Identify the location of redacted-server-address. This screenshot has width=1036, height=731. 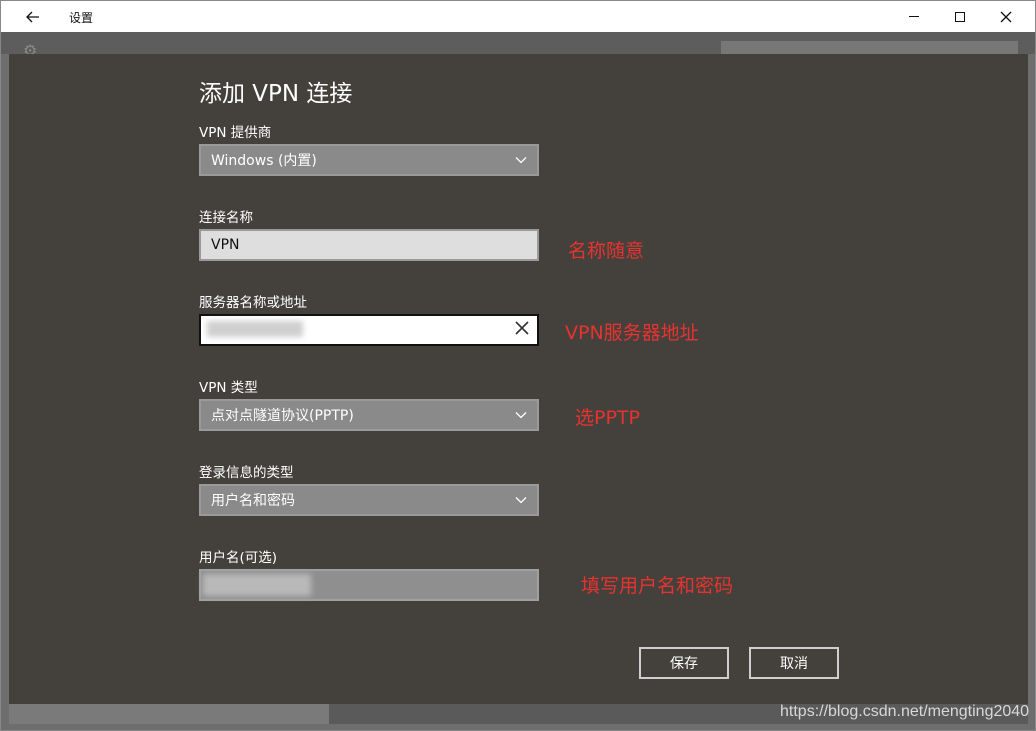
(255, 329).